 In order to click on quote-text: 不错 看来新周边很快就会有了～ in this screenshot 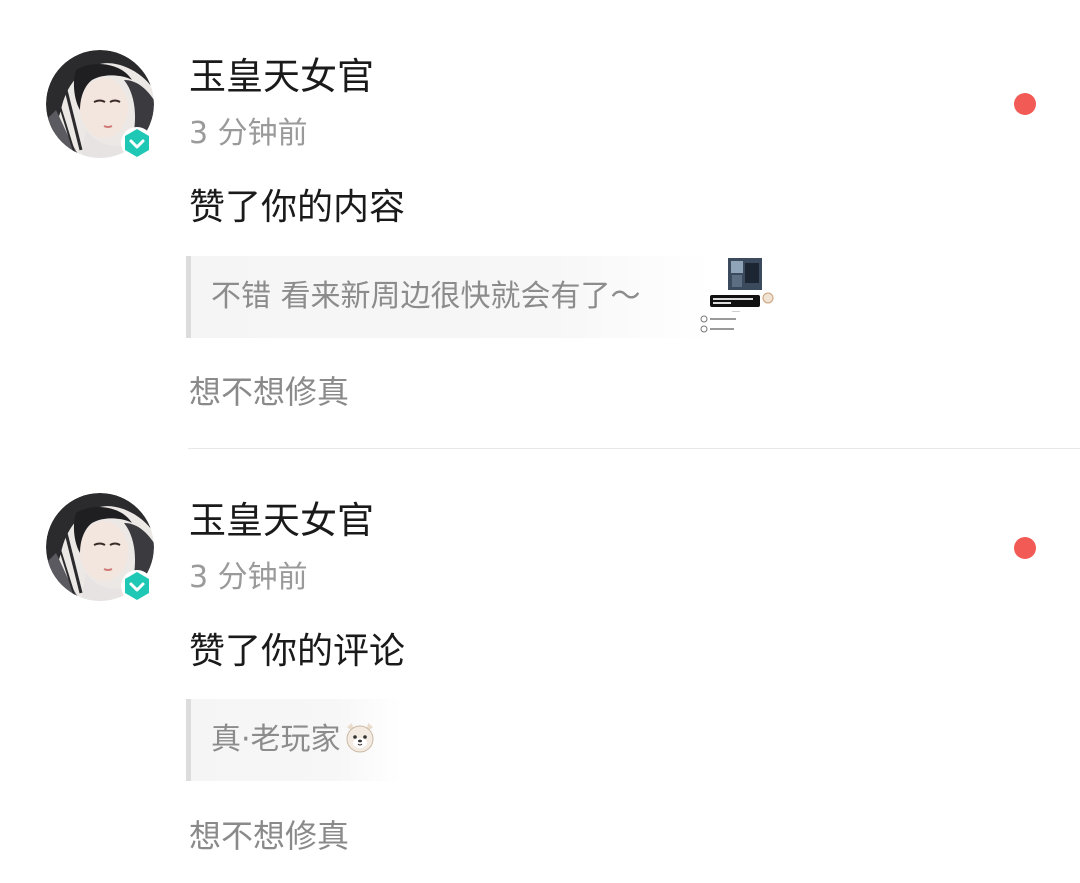, I will do `click(426, 296)`.